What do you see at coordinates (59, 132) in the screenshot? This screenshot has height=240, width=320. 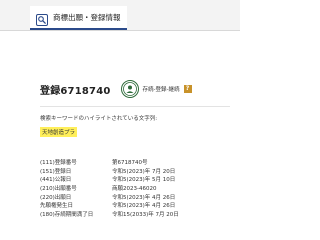 I see `highlighted-keyword: 天地創造プラ` at bounding box center [59, 132].